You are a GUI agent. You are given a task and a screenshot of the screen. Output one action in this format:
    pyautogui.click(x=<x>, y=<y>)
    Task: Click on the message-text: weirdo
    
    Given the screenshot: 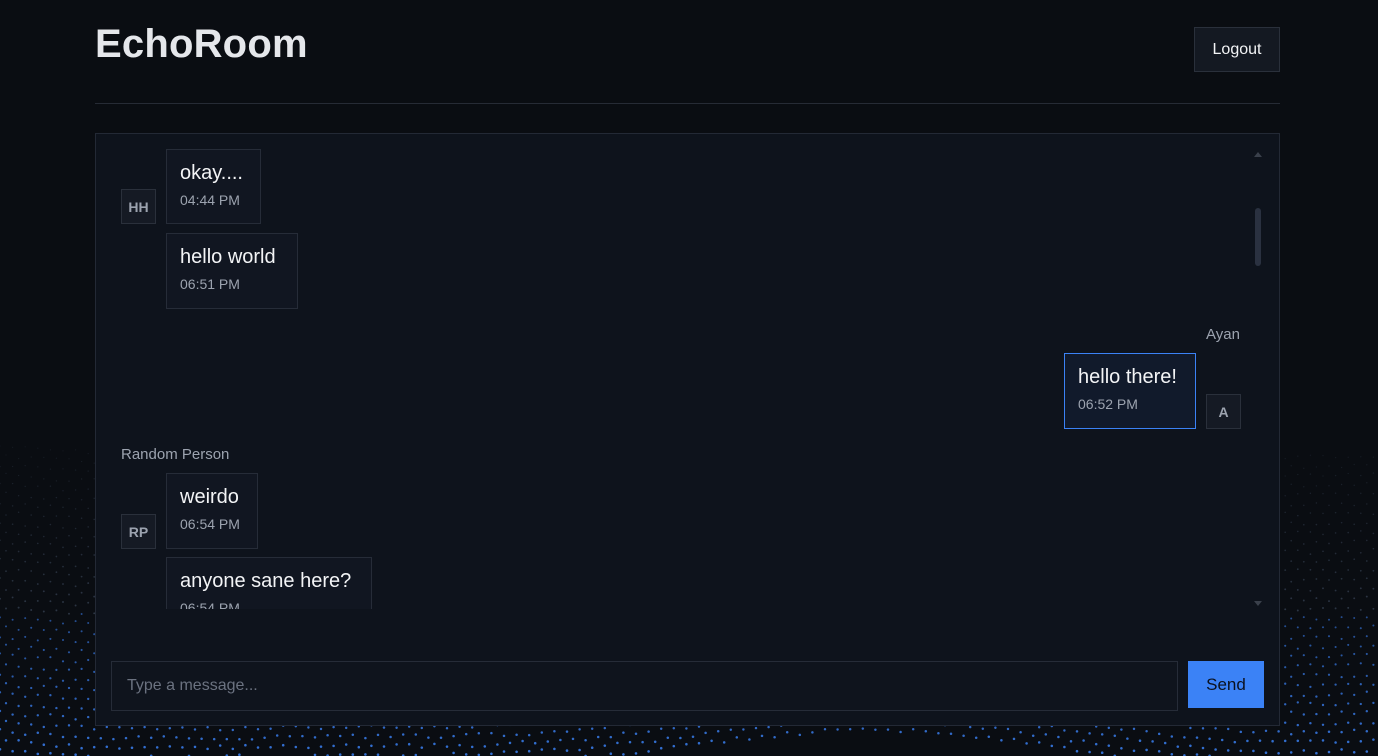 What is the action you would take?
    pyautogui.click(x=209, y=497)
    